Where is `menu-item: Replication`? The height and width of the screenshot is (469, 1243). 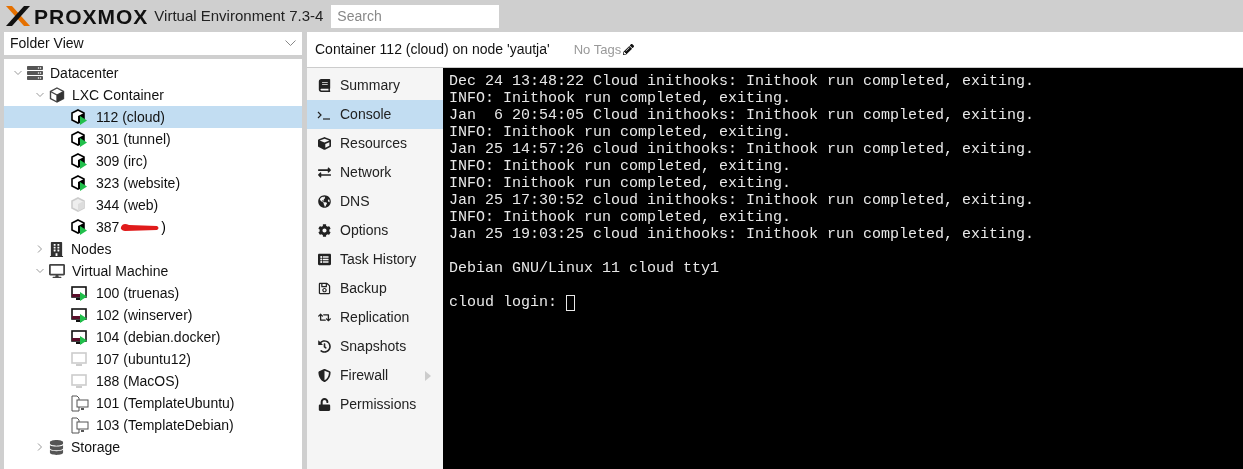 menu-item: Replication is located at coordinates (375, 317).